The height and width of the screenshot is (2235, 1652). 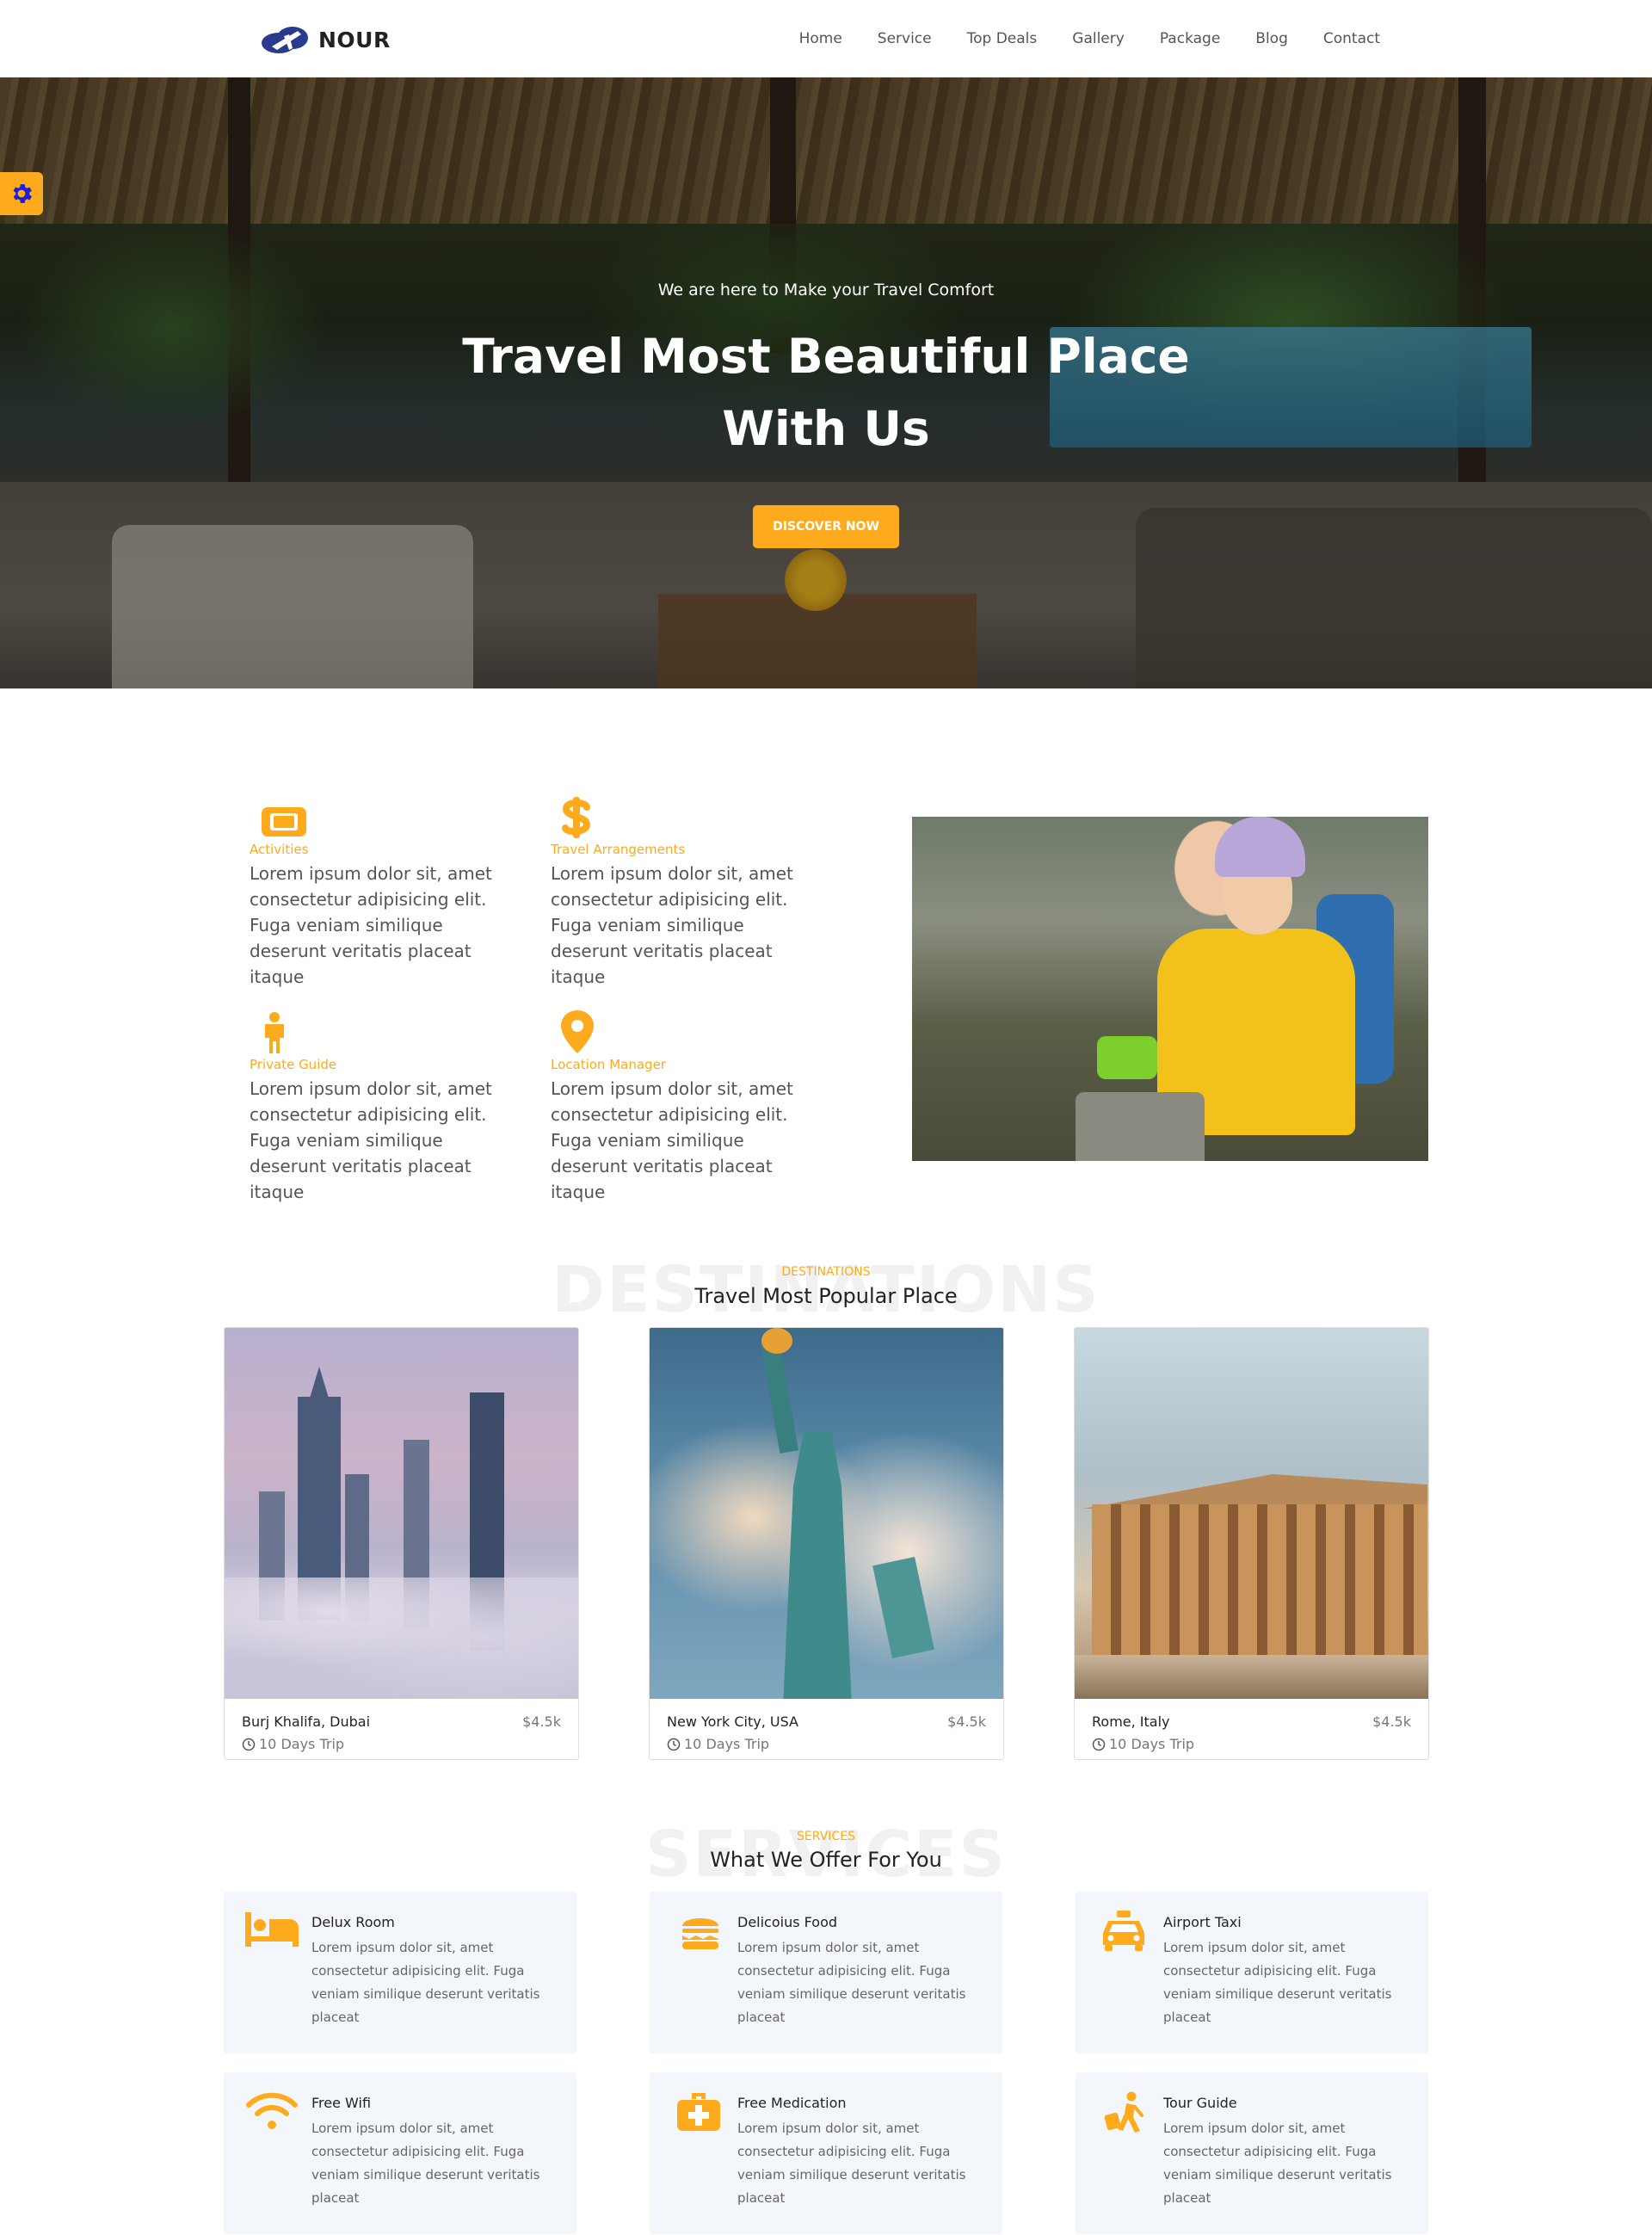 What do you see at coordinates (1123, 2112) in the screenshot?
I see `traveler-icon` at bounding box center [1123, 2112].